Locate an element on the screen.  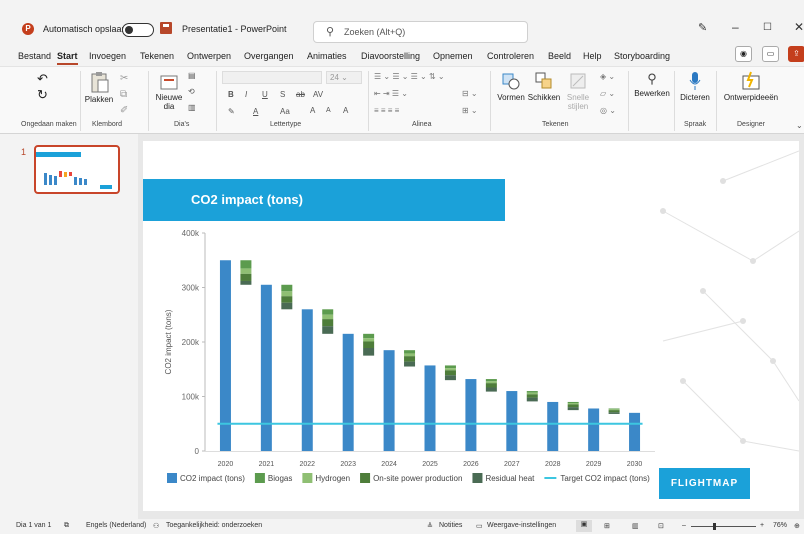
tab-invoegen: Invoegen is located at coordinates (107, 56).